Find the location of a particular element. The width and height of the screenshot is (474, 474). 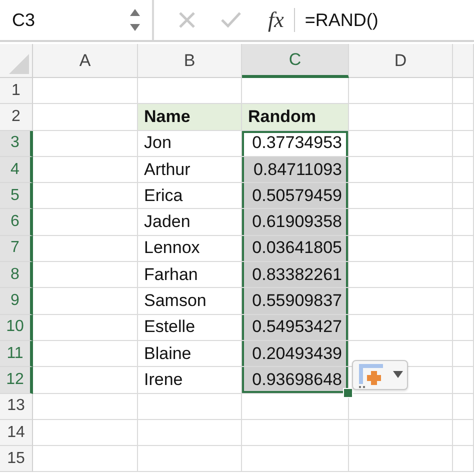

table-cell: Erica is located at coordinates (190, 196).